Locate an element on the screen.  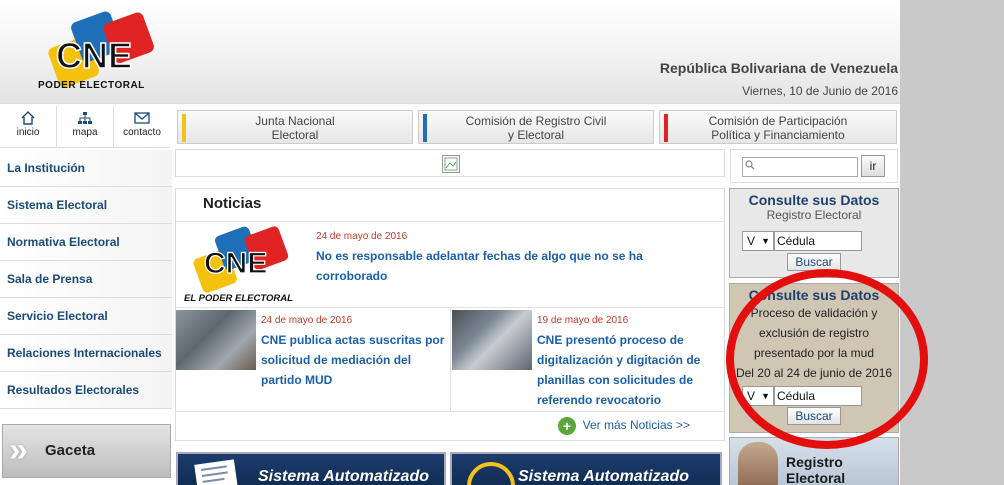
highlight-annotation-circle is located at coordinates (827, 359).